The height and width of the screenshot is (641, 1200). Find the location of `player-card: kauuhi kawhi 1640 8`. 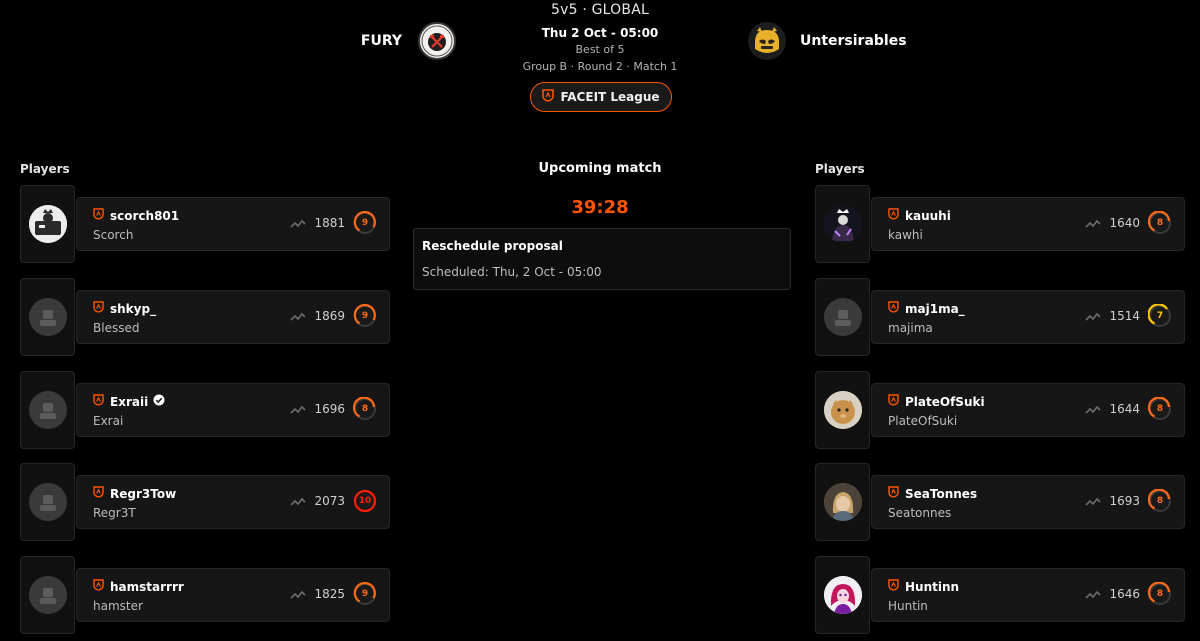

player-card: kauuhi kawhi 1640 8 is located at coordinates (1028, 224).